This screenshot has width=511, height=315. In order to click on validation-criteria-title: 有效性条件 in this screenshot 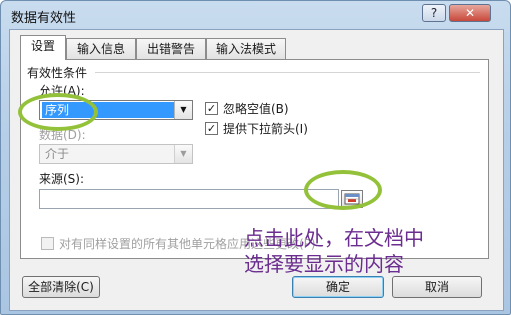, I will do `click(57, 73)`.